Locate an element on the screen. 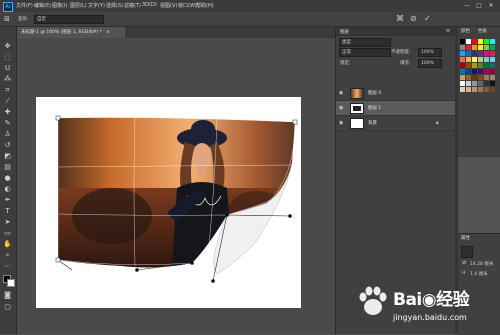  gradient-tool-icon: ▤ is located at coordinates (7, 167).